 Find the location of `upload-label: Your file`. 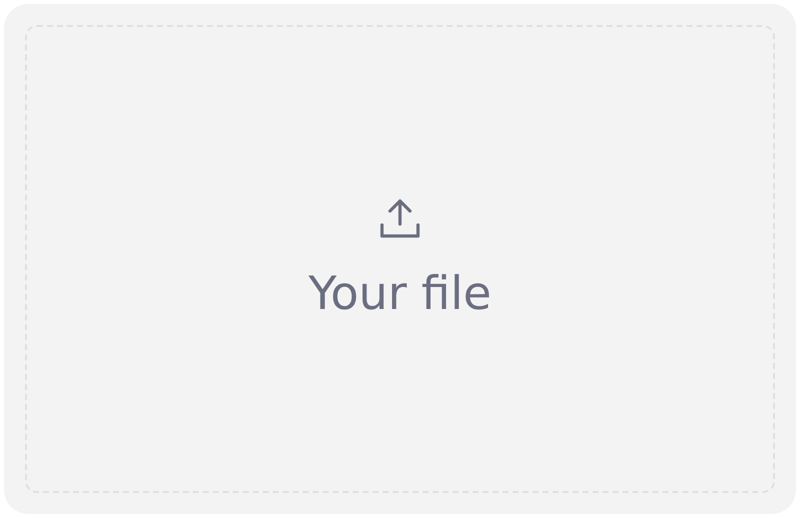

upload-label: Your file is located at coordinates (400, 293).